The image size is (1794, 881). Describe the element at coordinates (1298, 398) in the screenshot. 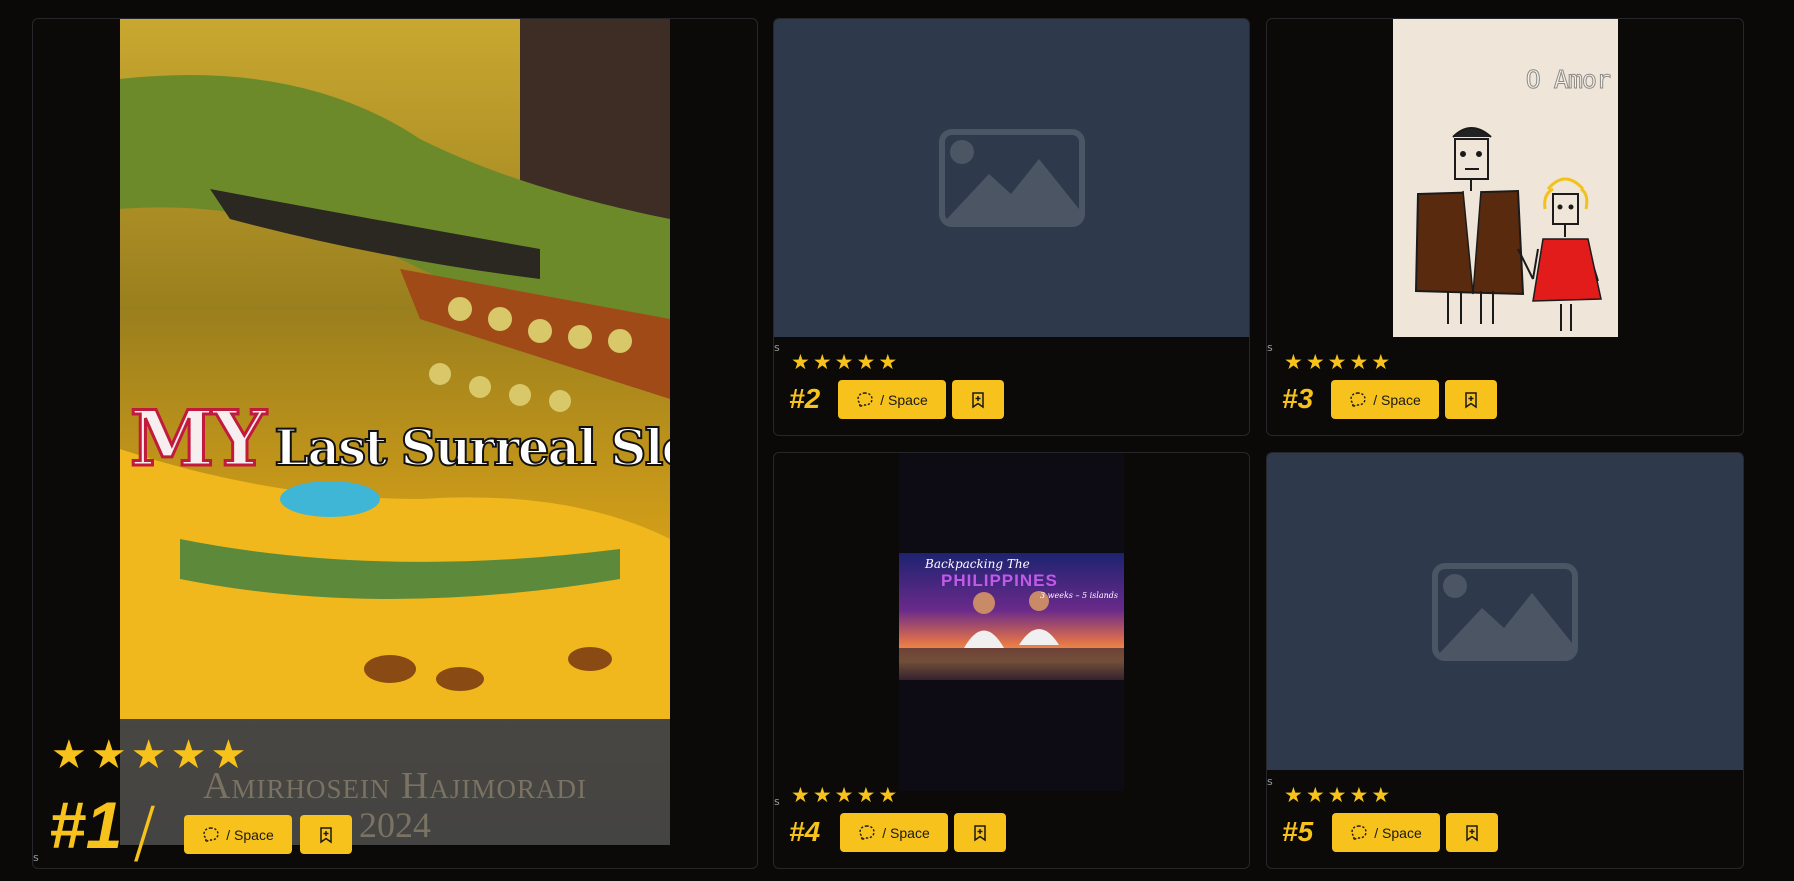

I see `rank-label: #3` at that location.